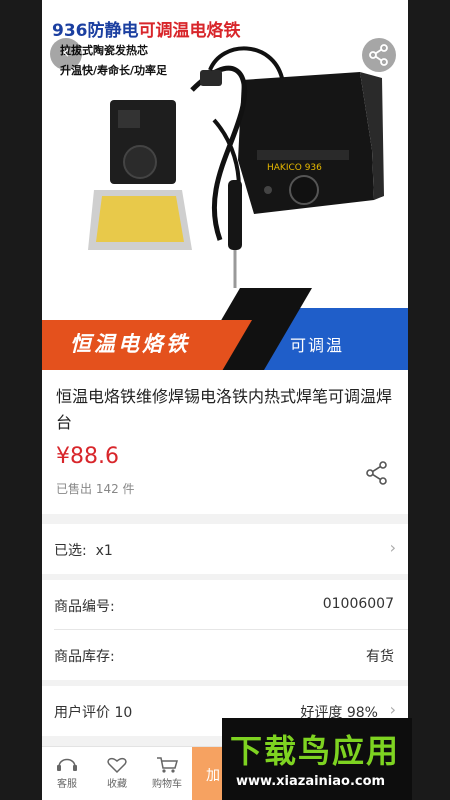 This screenshot has height=800, width=450. What do you see at coordinates (388, 11) in the screenshot?
I see `status-time: 9:50` at bounding box center [388, 11].